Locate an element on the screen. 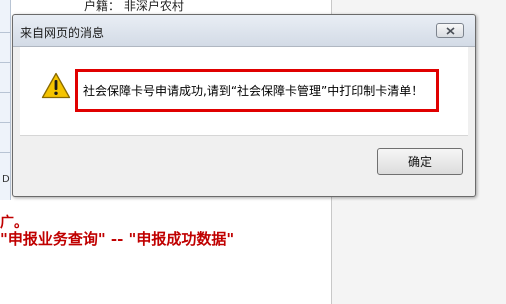  warning-triangle-icon is located at coordinates (56, 85).